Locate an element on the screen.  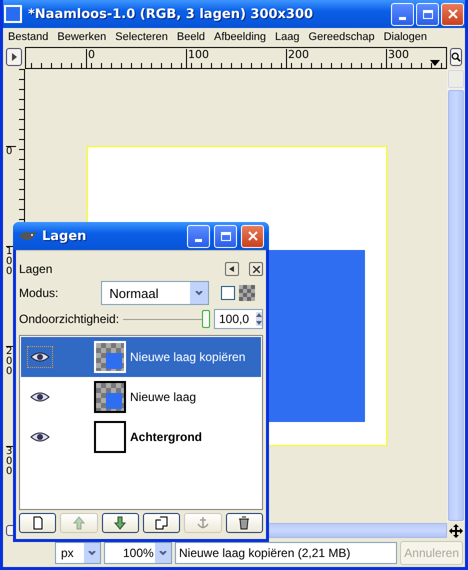
delete-layer-button is located at coordinates (244, 523).